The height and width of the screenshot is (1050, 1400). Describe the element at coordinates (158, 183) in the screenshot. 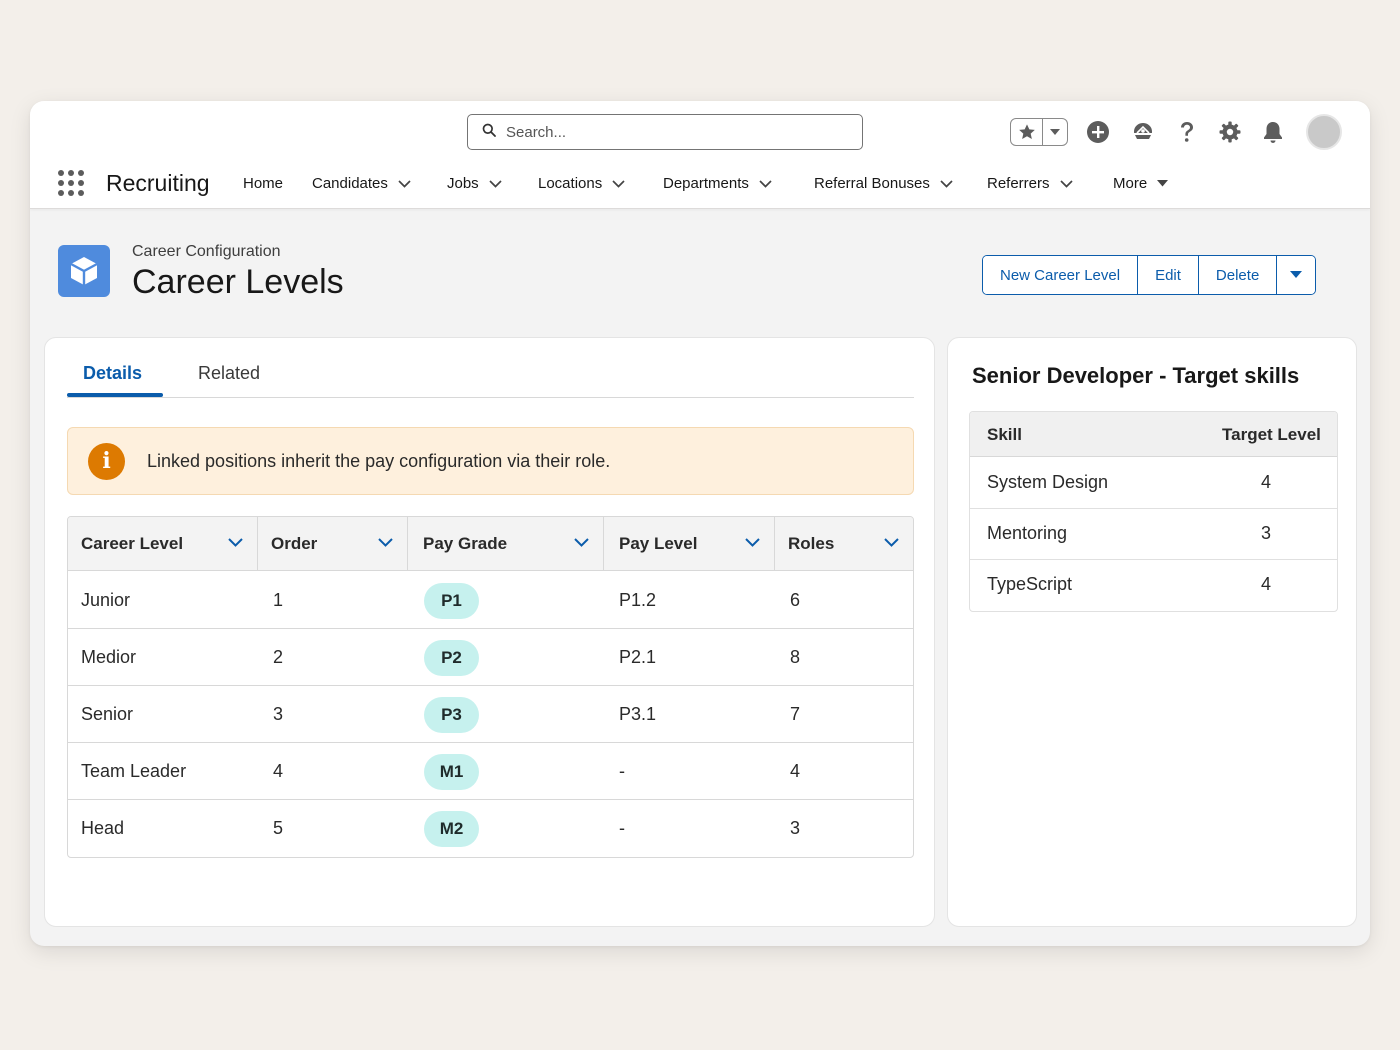

I see `app-name: Recruiting` at that location.